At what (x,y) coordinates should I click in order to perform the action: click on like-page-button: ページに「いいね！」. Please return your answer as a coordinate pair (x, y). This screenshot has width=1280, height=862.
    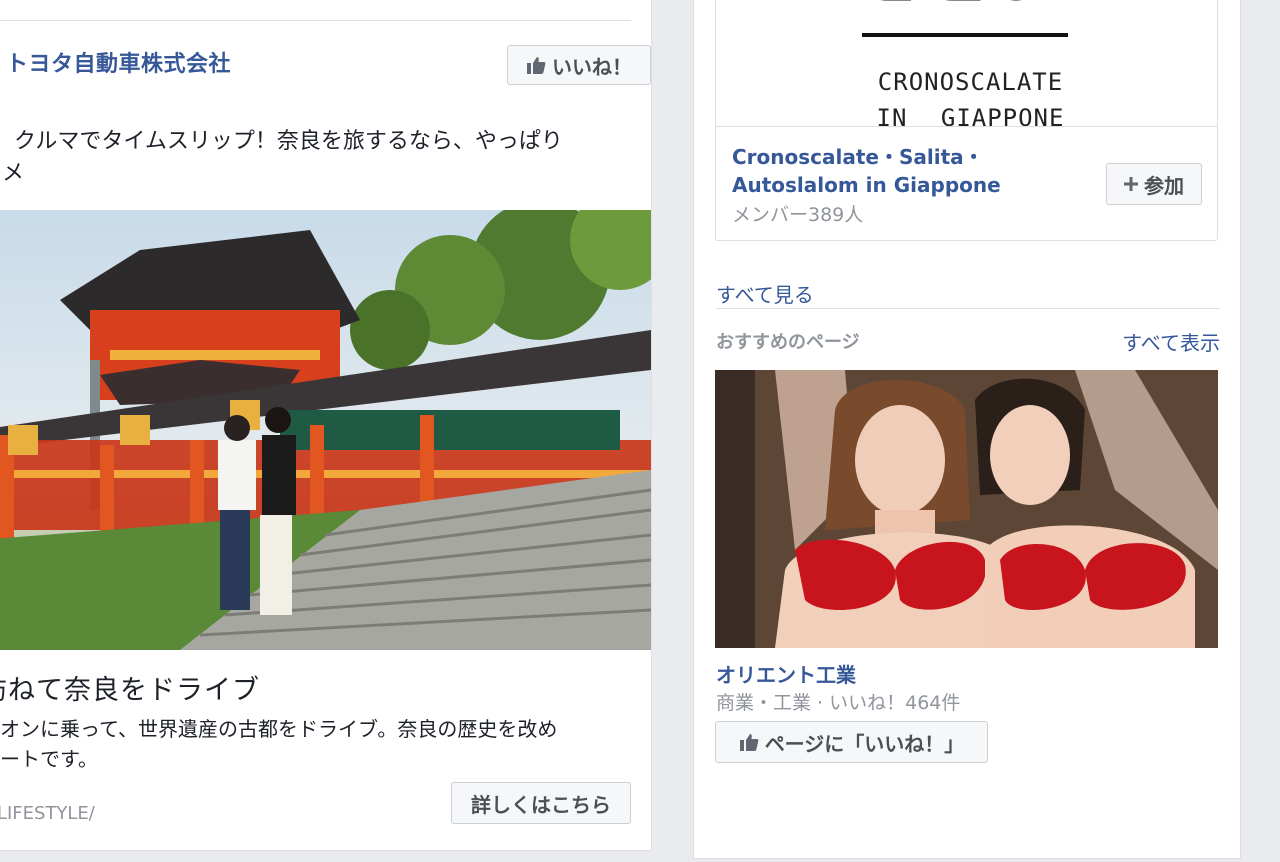
    Looking at the image, I should click on (851, 742).